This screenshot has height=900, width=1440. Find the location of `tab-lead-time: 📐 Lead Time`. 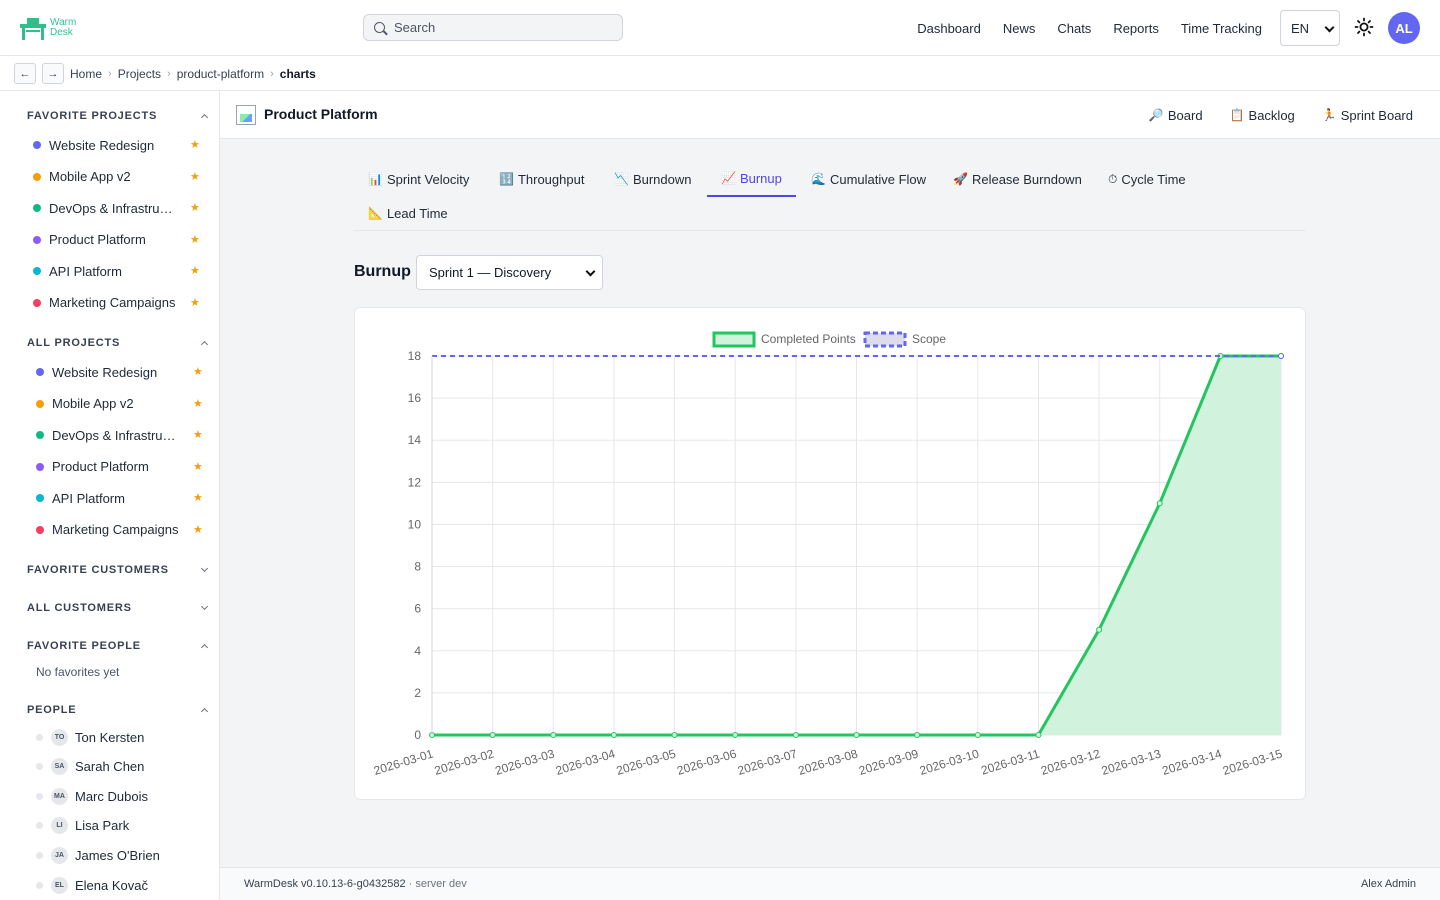

tab-lead-time: 📐 Lead Time is located at coordinates (408, 213).